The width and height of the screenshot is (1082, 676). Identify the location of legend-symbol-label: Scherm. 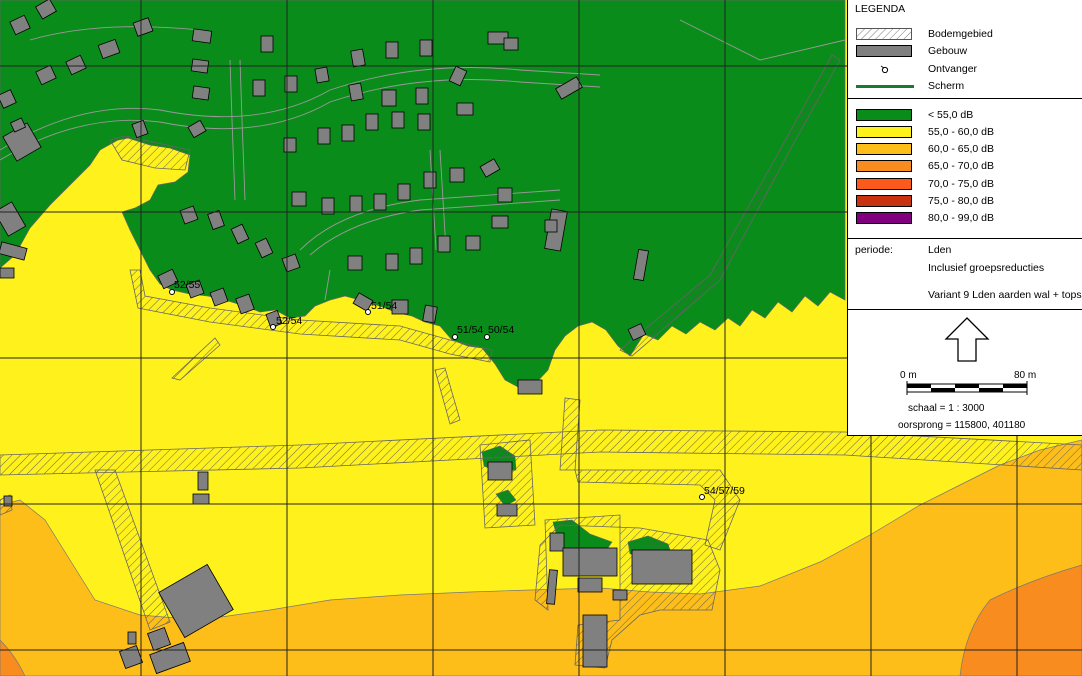
(946, 86).